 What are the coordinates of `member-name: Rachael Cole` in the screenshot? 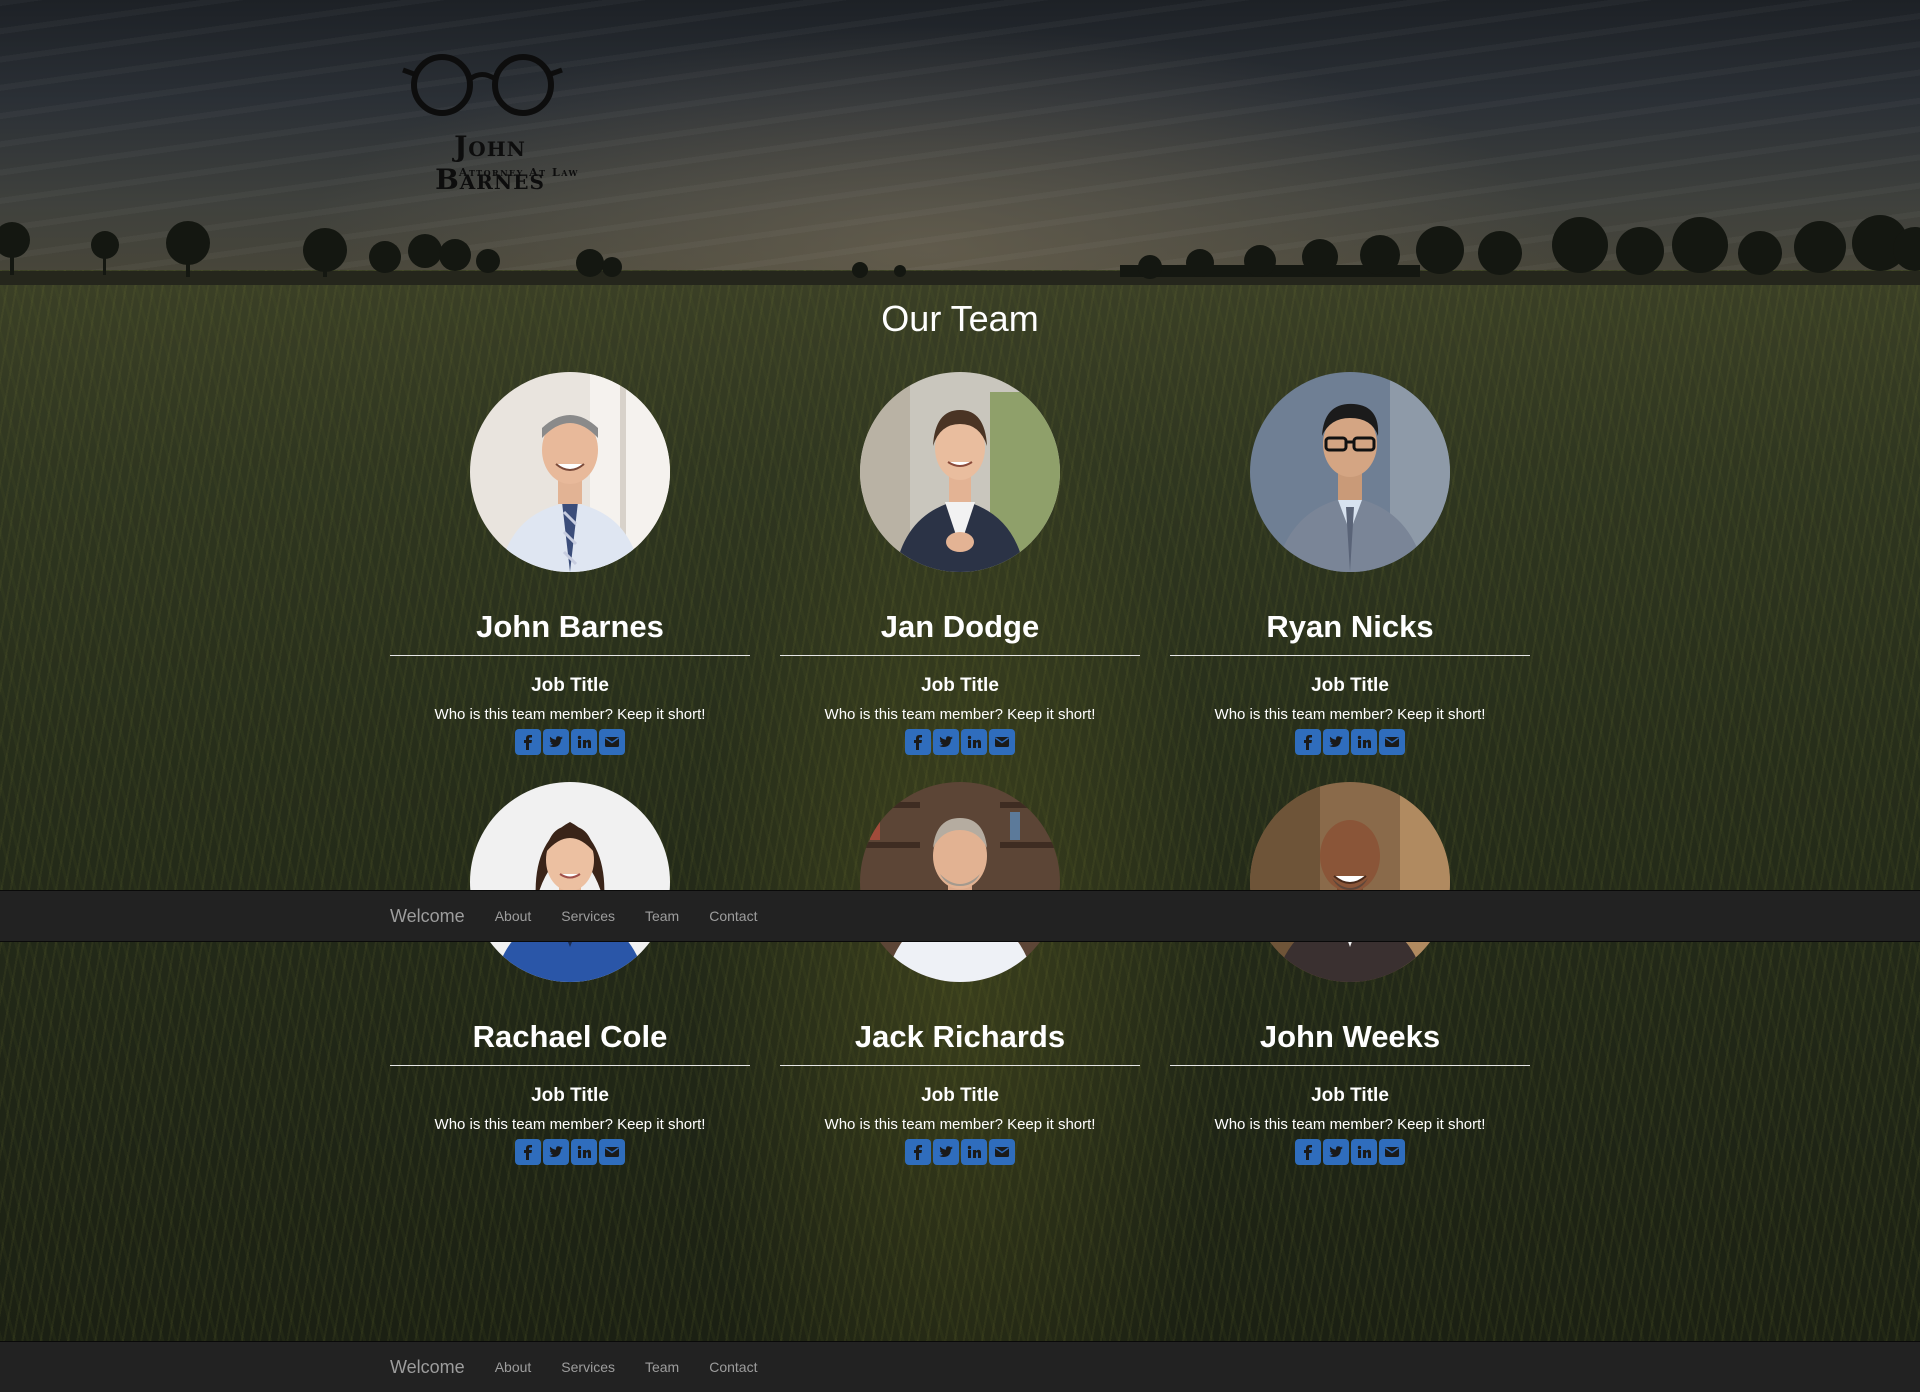 It's located at (570, 1036).